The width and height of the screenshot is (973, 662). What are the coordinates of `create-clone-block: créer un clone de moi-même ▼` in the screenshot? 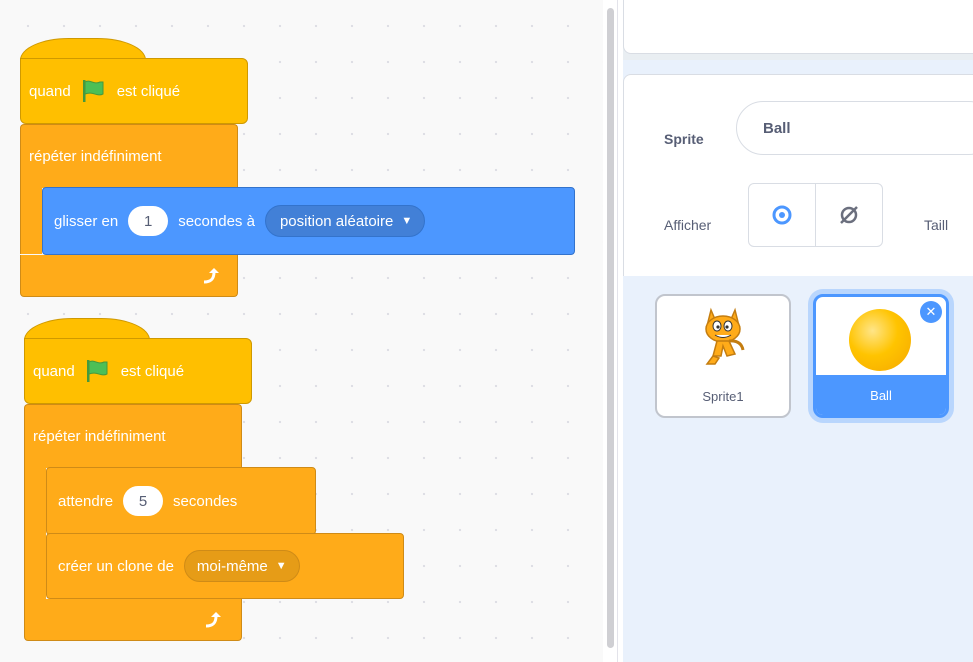 It's located at (225, 566).